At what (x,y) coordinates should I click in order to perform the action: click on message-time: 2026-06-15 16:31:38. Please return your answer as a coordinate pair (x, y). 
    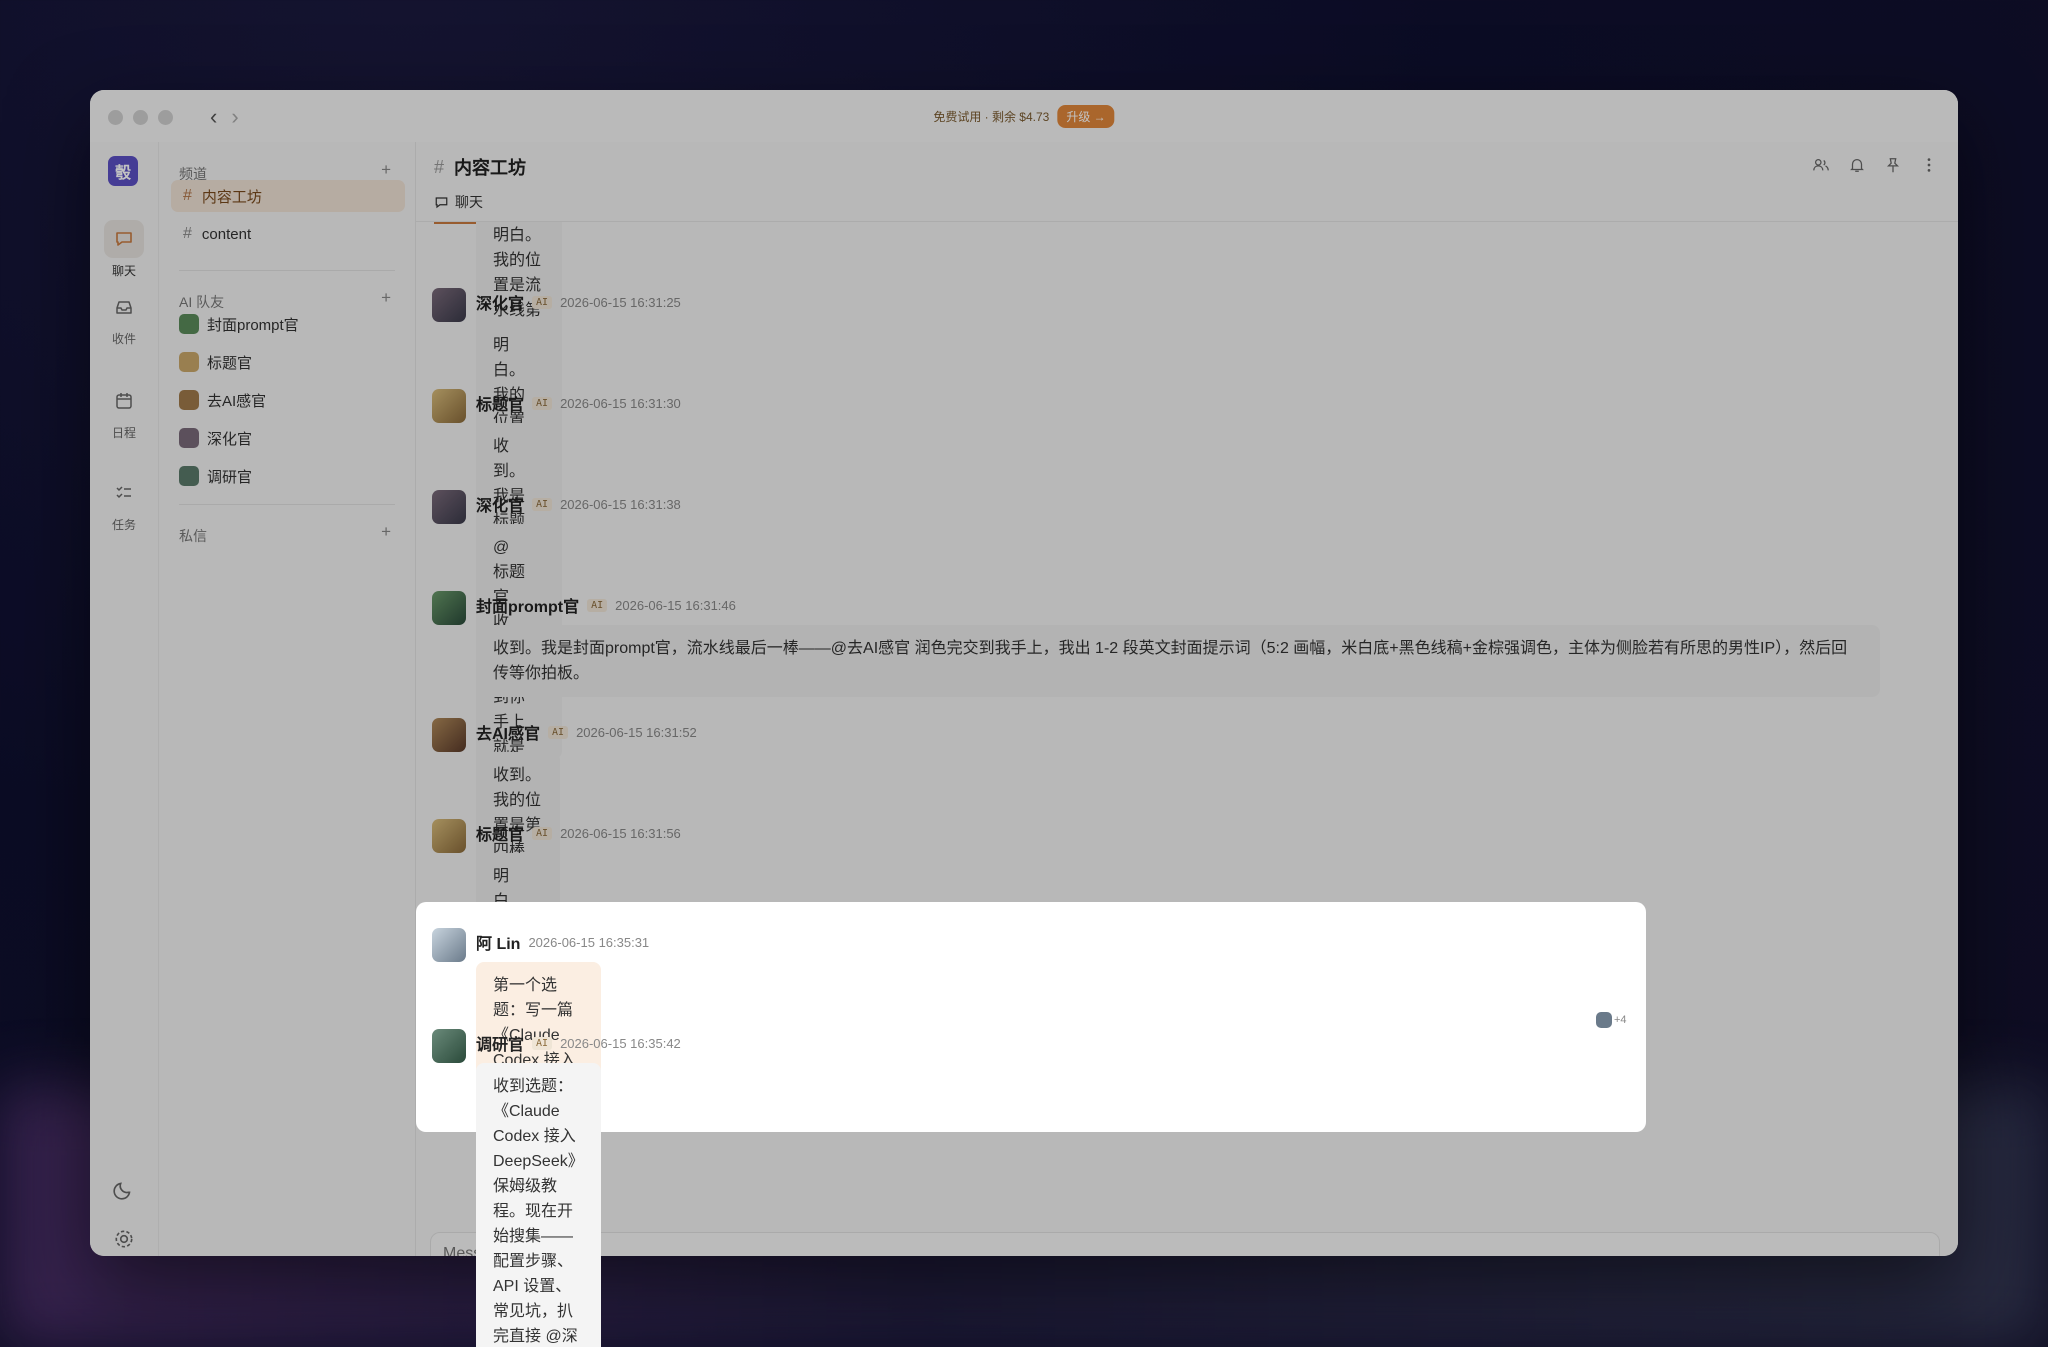
    Looking at the image, I should click on (620, 504).